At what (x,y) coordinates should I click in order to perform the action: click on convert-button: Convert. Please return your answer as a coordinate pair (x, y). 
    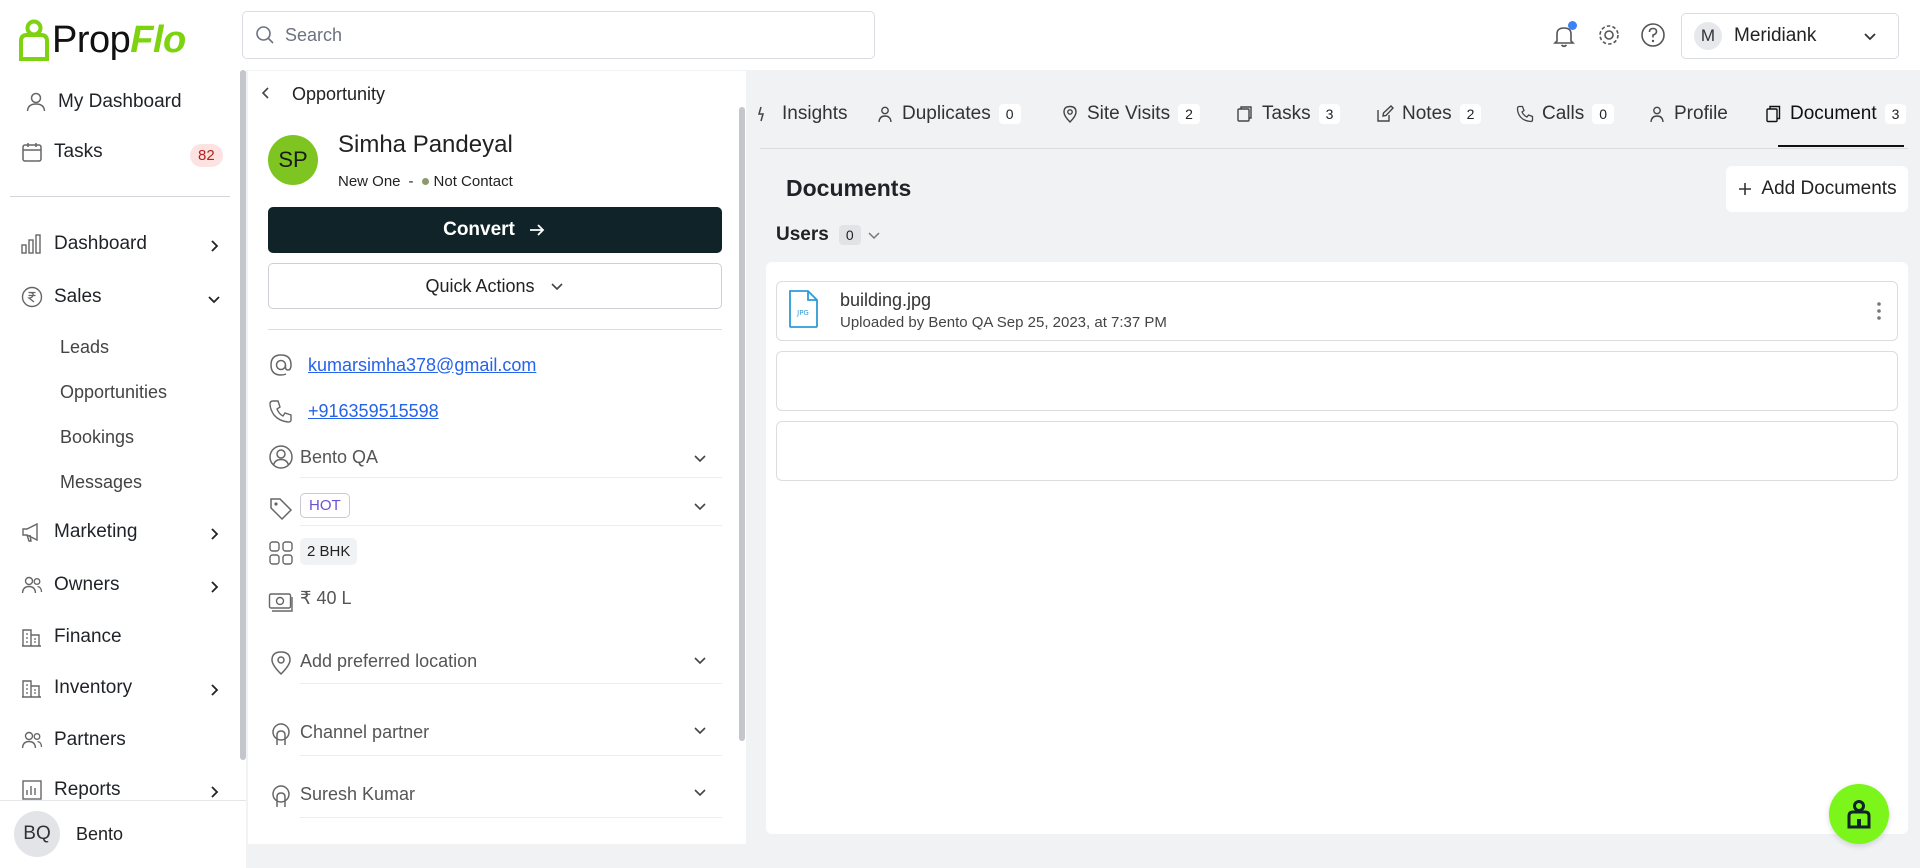
    Looking at the image, I should click on (495, 230).